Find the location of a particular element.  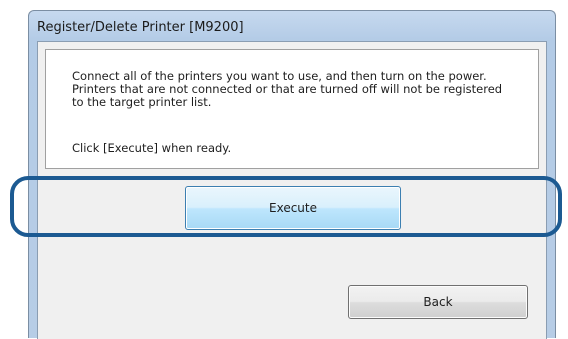

window-title: Register/Delete Printer [M9200] is located at coordinates (140, 27).